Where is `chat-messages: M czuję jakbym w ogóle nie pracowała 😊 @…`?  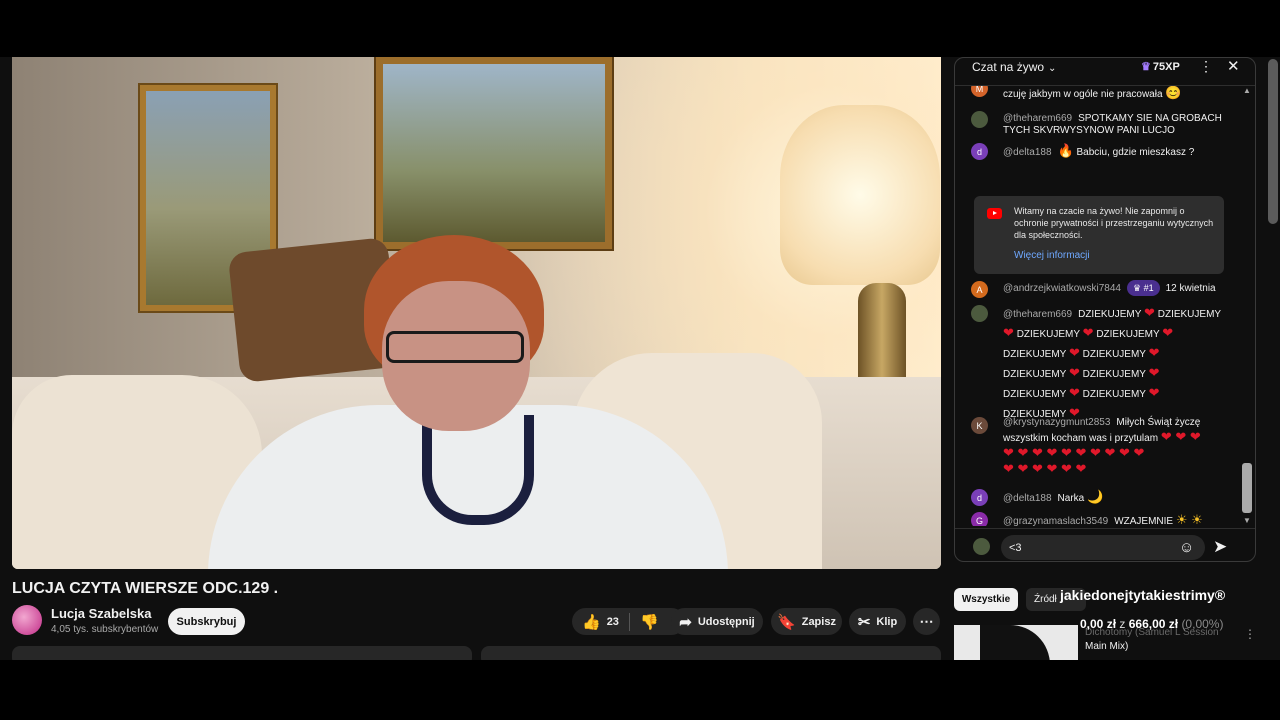
chat-messages: M czuję jakbym w ogóle nie pracowała 😊 @… is located at coordinates (1099, 306).